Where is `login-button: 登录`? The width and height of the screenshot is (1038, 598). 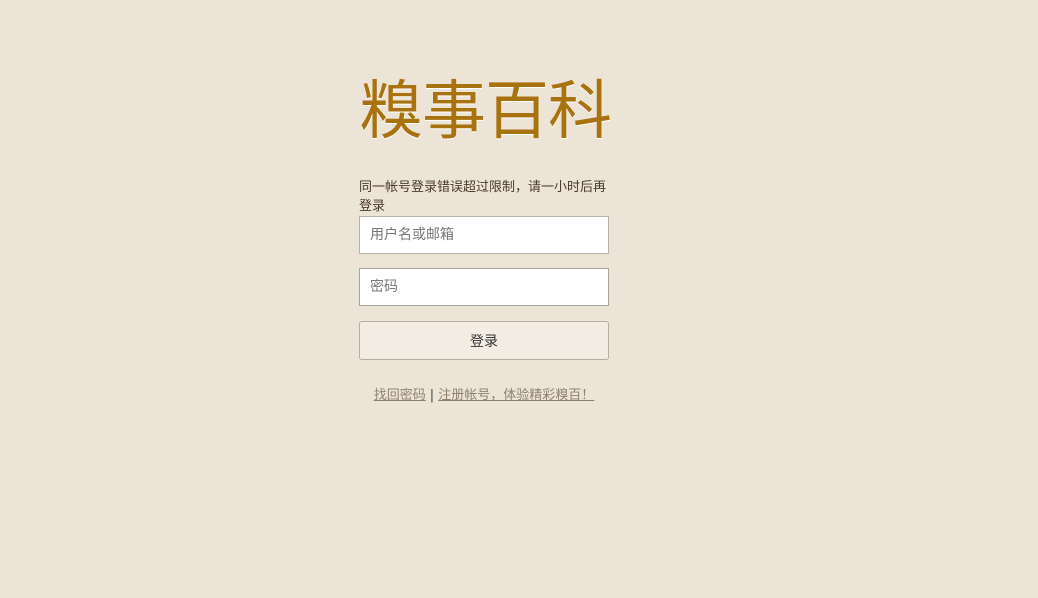
login-button: 登录 is located at coordinates (484, 340).